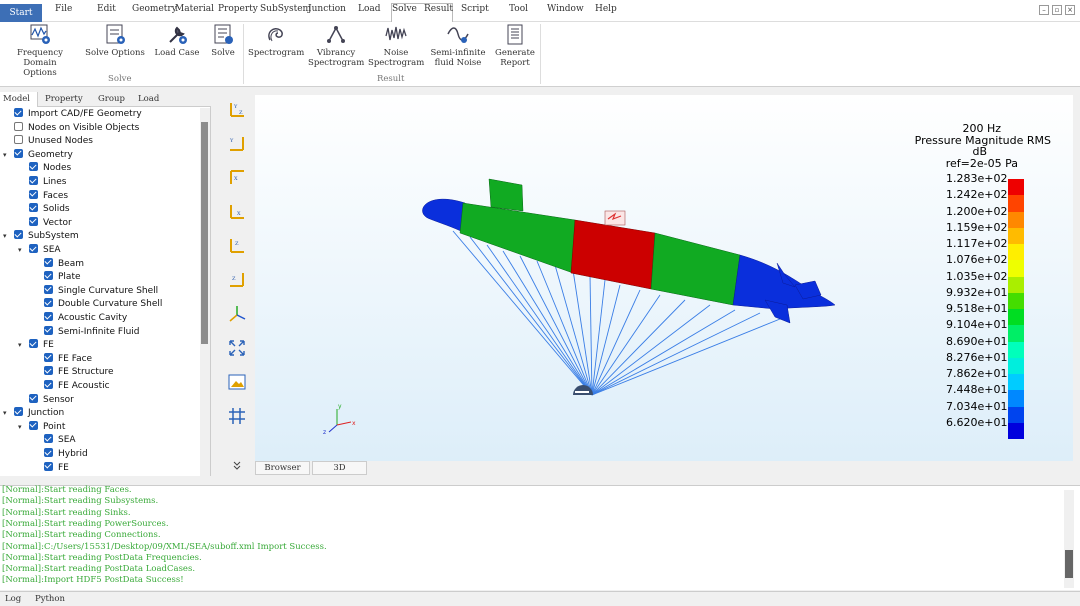 The width and height of the screenshot is (1080, 606). I want to click on tree-node: FE Acoustic, so click(77, 386).